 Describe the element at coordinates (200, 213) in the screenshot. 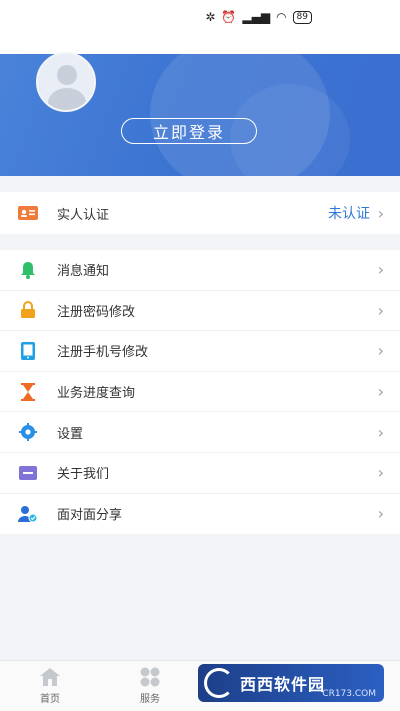

I see `verify-row: 实人认证 未认证 ›` at that location.